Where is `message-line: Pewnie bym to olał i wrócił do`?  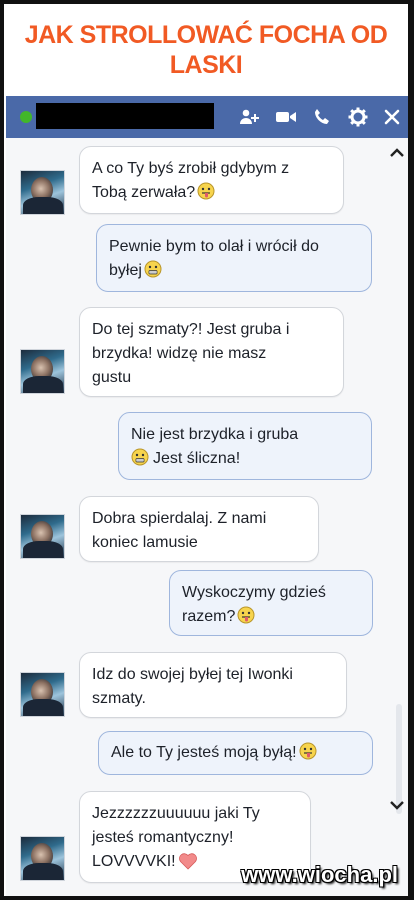 message-line: Pewnie bym to olał i wrócił do is located at coordinates (214, 246).